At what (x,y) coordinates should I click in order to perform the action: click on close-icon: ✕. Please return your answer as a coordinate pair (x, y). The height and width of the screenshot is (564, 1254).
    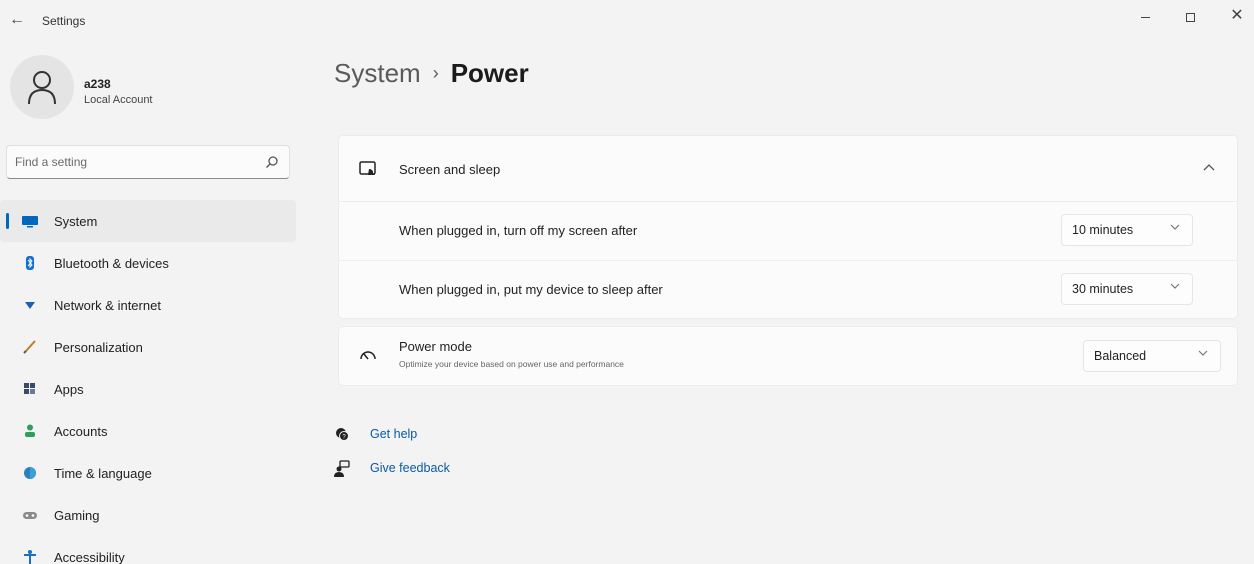
    Looking at the image, I should click on (1237, 15).